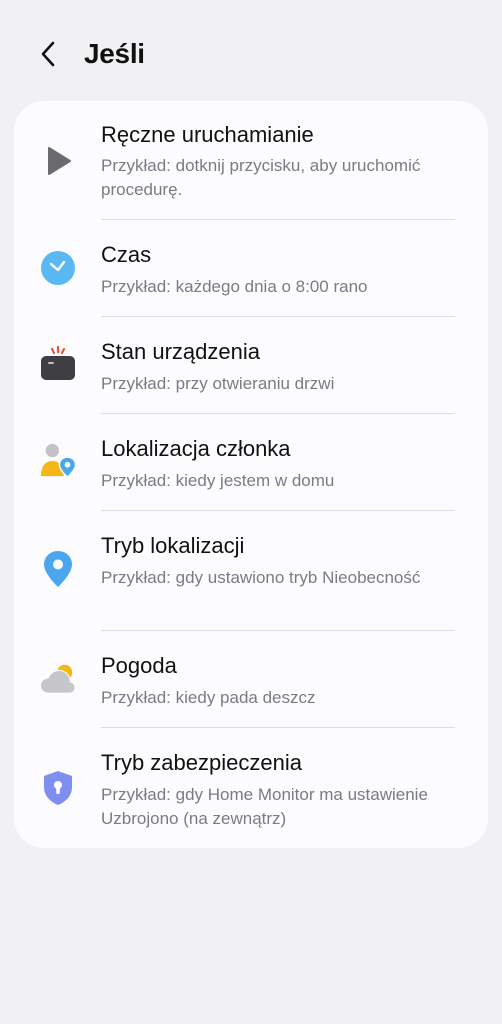  Describe the element at coordinates (126, 254) in the screenshot. I see `item-title: Czas` at that location.